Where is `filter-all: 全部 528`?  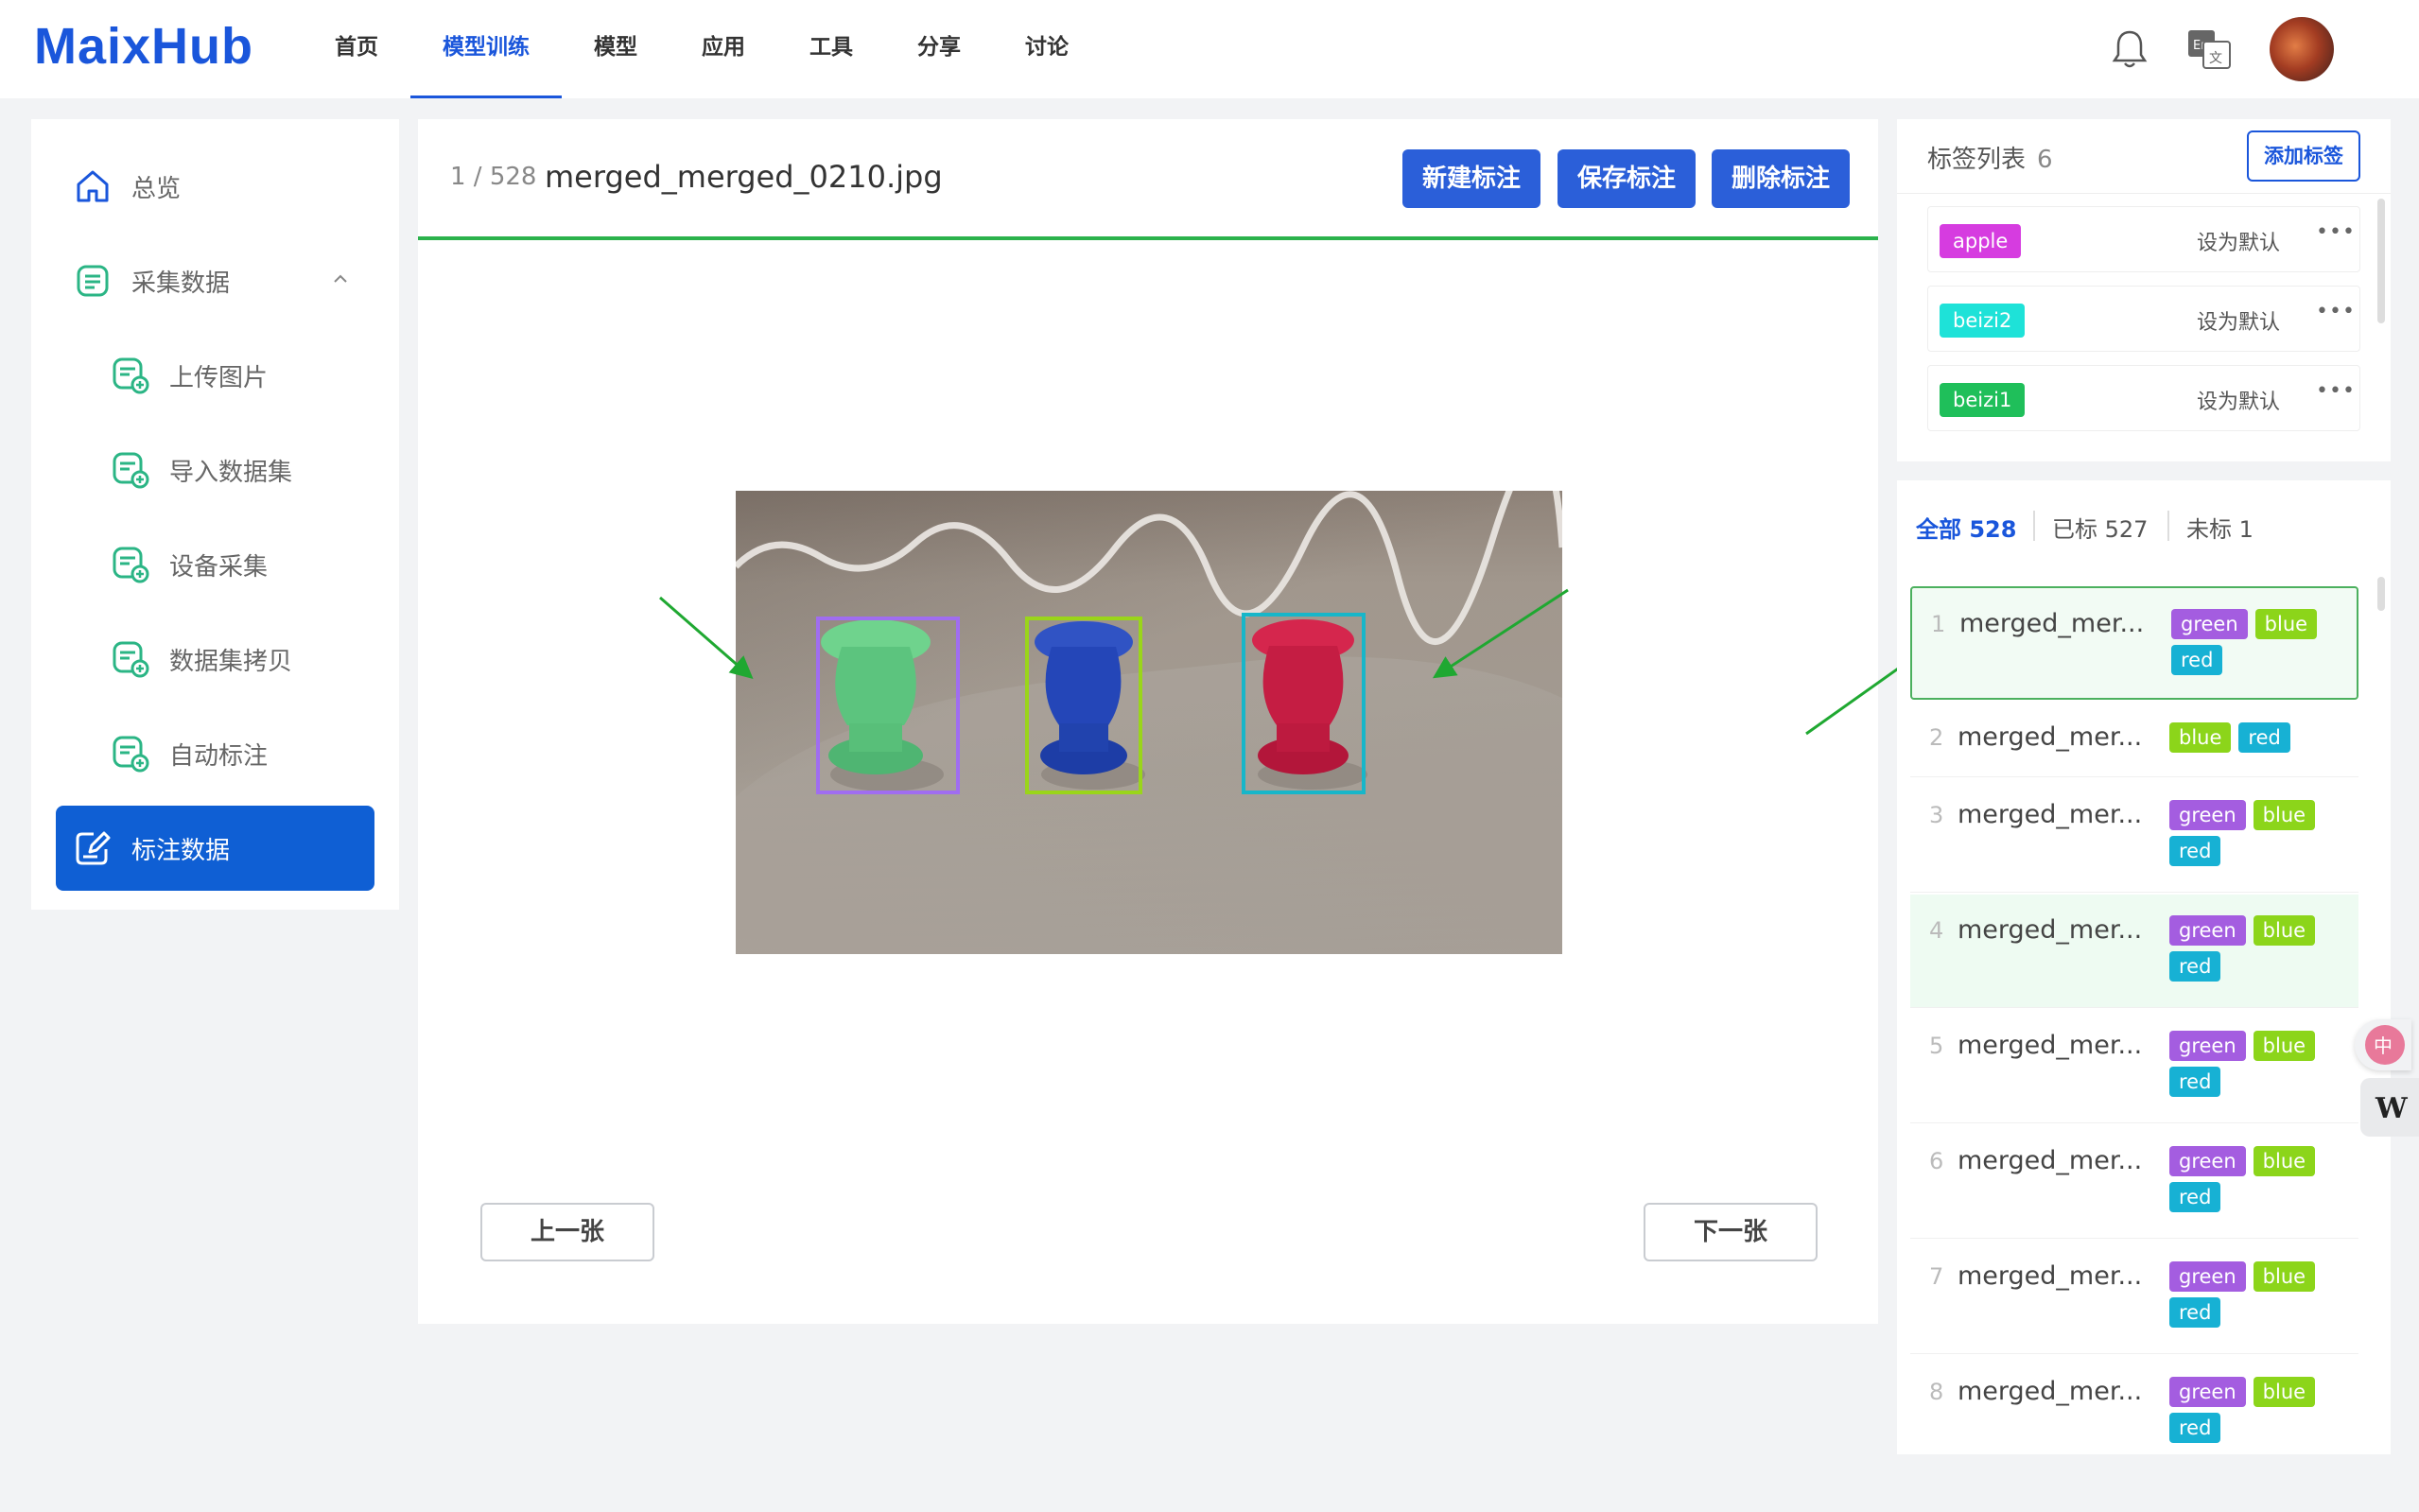 filter-all: 全部 528 is located at coordinates (1966, 527).